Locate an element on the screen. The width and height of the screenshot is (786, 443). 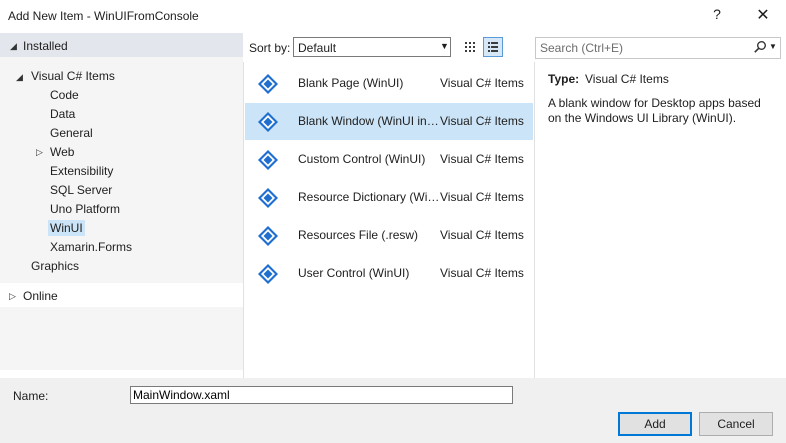
tree-item-extensibility: Extensibility is located at coordinates (81, 171).